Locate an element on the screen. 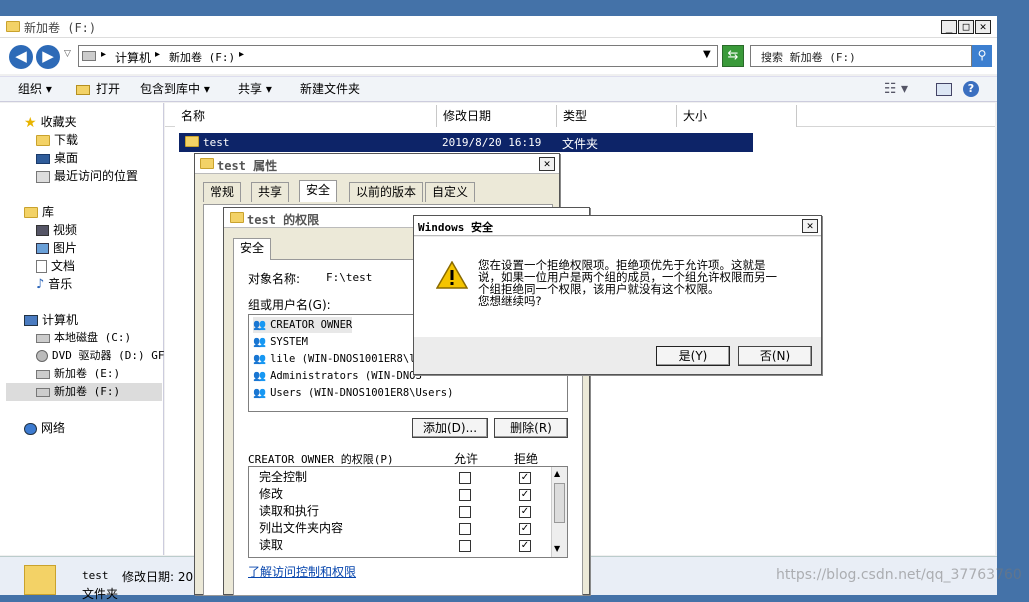 This screenshot has width=1029, height=602. column-name: 名称 is located at coordinates (306, 116).